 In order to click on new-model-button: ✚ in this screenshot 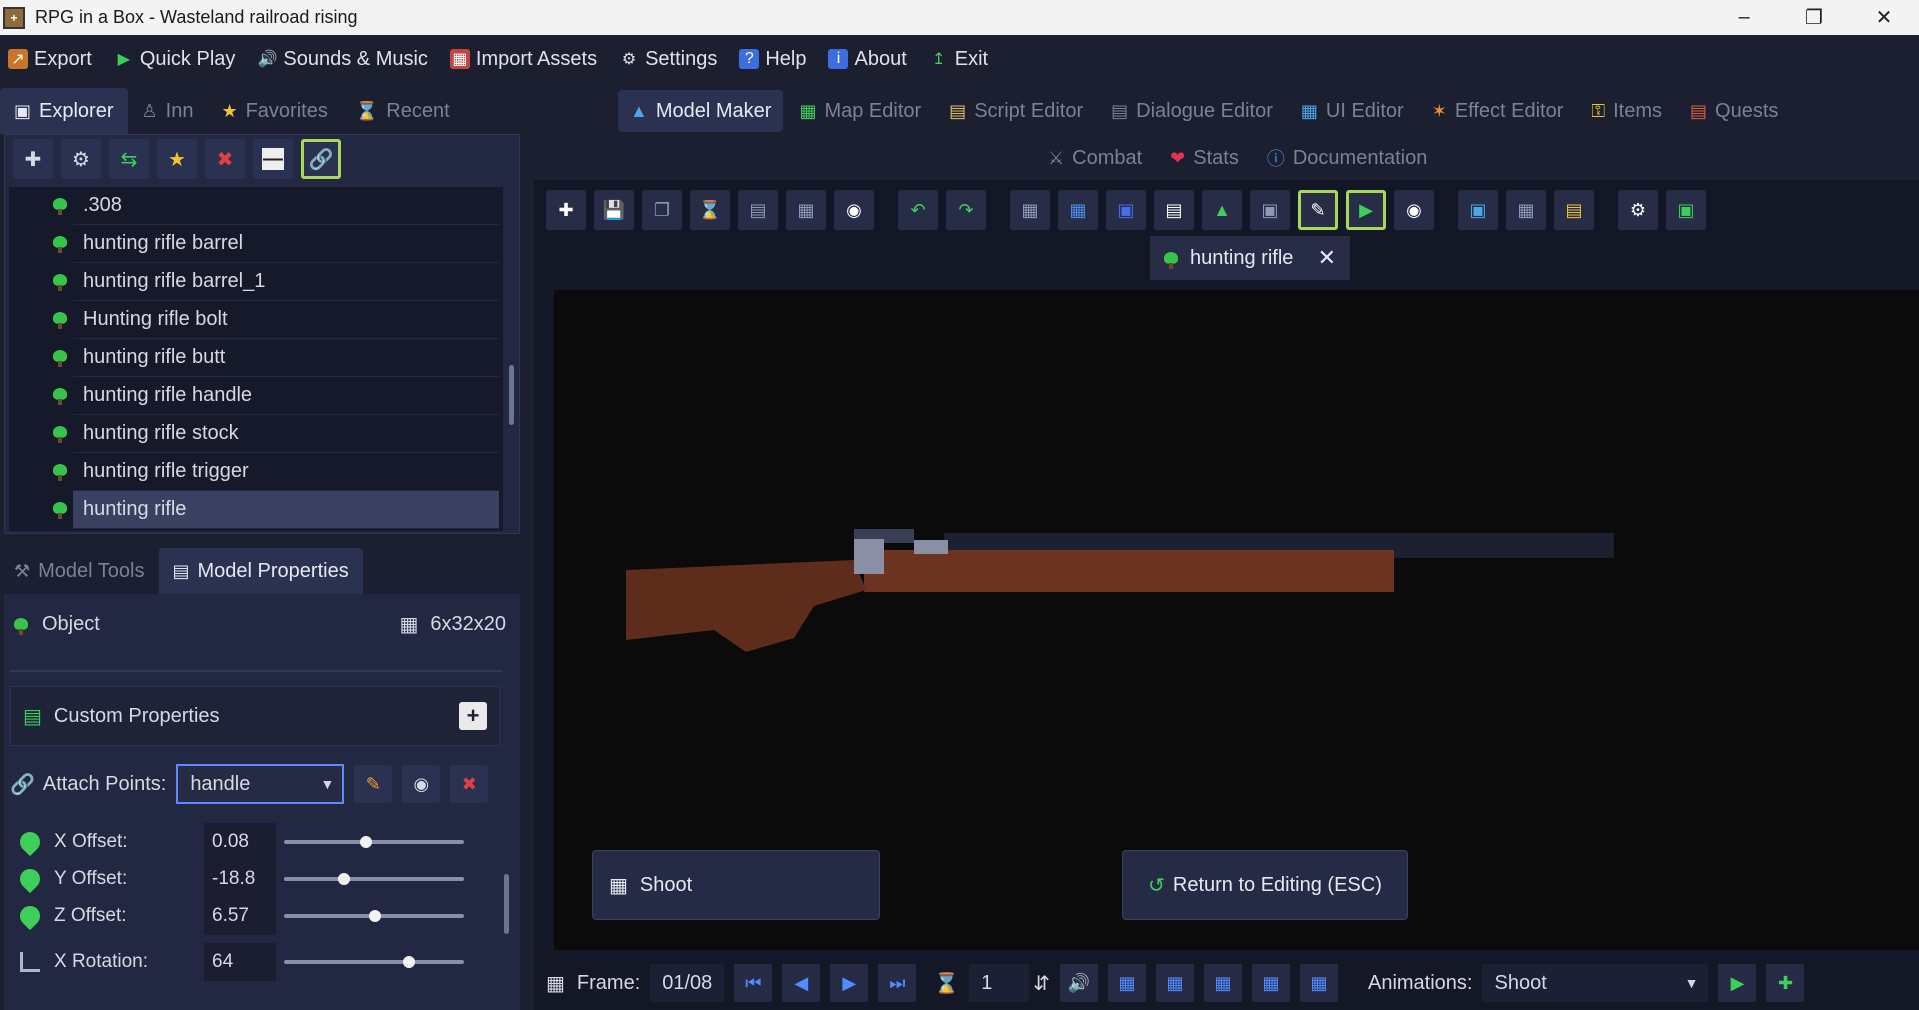, I will do `click(566, 210)`.